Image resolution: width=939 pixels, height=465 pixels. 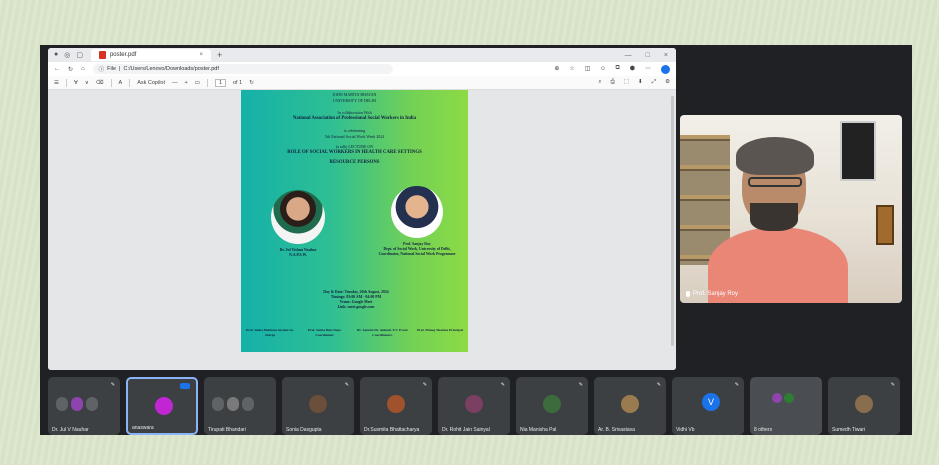 What do you see at coordinates (123, 55) in the screenshot?
I see `tab-title: poster.pdf` at bounding box center [123, 55].